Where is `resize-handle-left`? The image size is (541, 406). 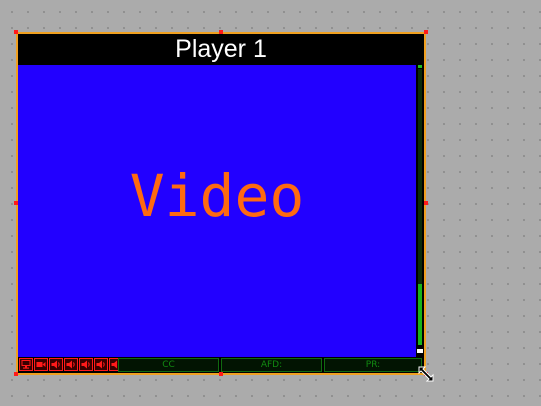
resize-handle-left is located at coordinates (16, 203).